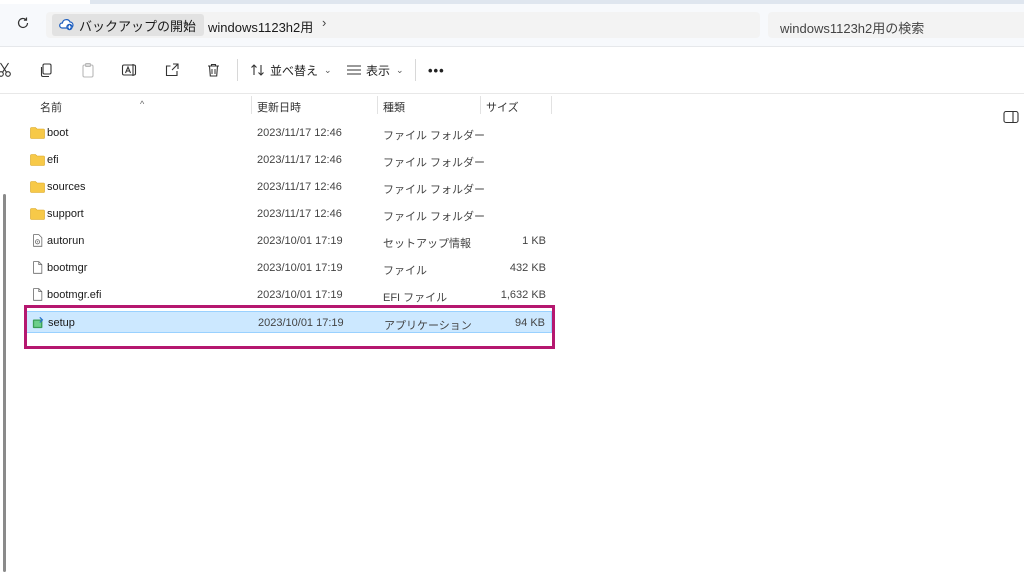 The image size is (1024, 575). What do you see at coordinates (405, 271) in the screenshot?
I see `file-type: ファイル` at bounding box center [405, 271].